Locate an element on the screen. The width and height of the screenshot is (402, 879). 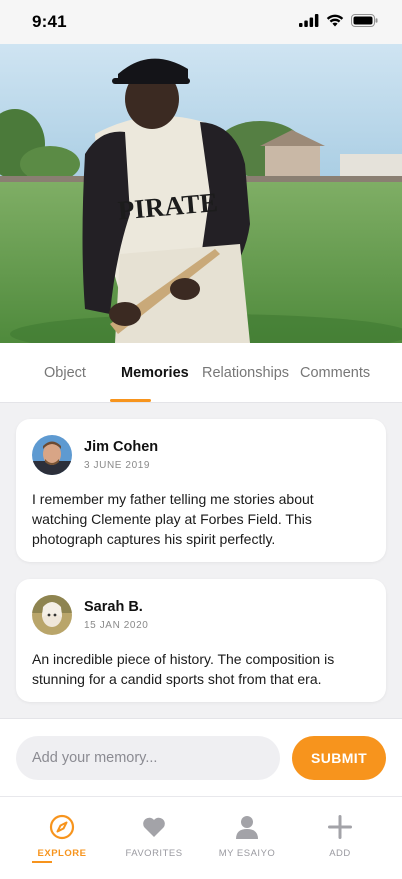
battery-icon is located at coordinates (364, 20).